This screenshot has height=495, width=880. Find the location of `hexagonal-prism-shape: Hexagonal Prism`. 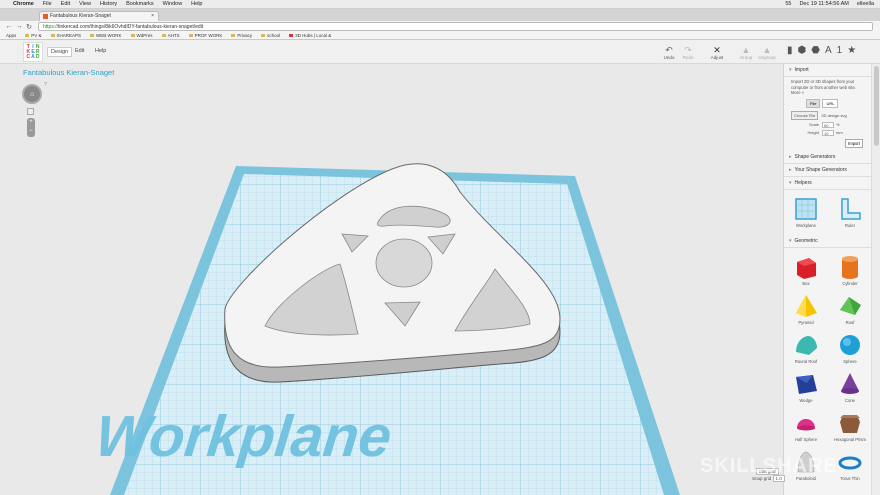

hexagonal-prism-shape: Hexagonal Prism is located at coordinates (849, 426).